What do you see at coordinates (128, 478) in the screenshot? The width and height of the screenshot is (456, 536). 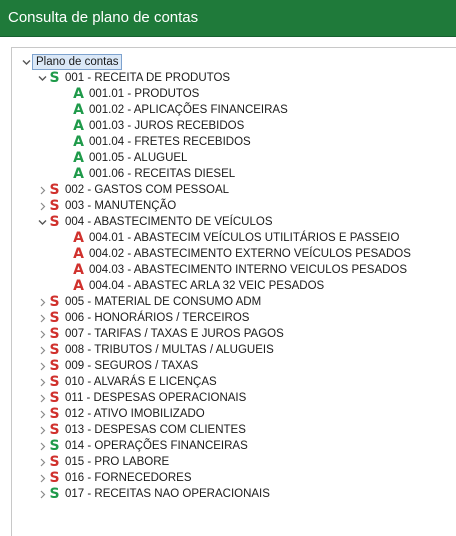 I see `tree-node-label: 016 - FORNECEDORES` at bounding box center [128, 478].